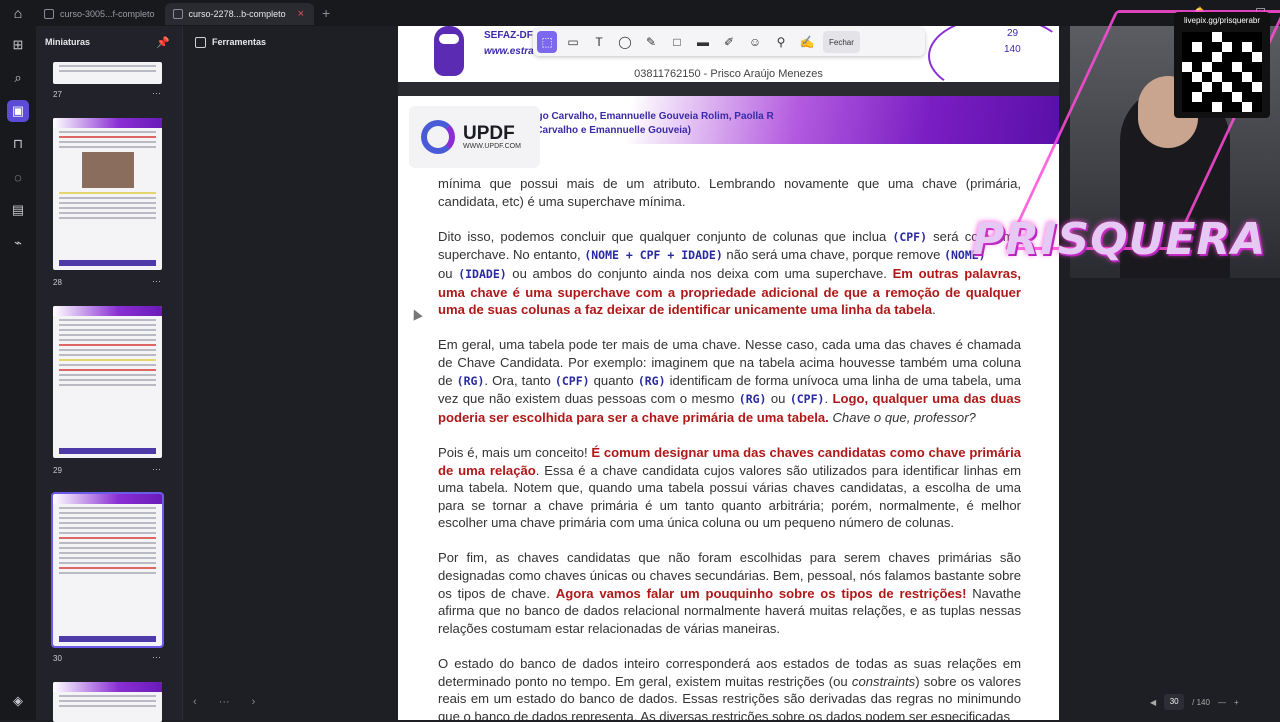 This screenshot has height=722, width=1280. I want to click on attachment-icon: ⌁, so click(18, 243).